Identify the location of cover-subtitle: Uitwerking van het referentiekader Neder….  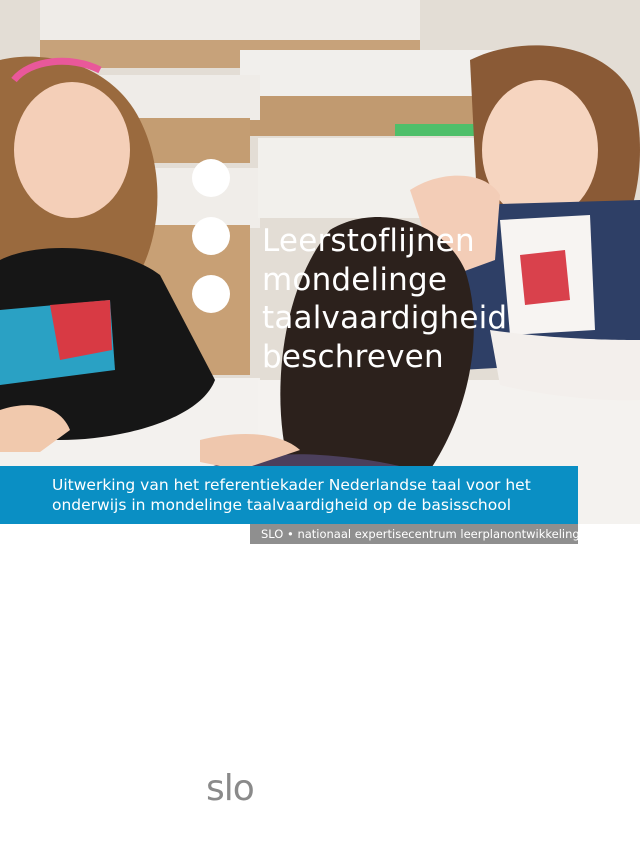
(312, 495).